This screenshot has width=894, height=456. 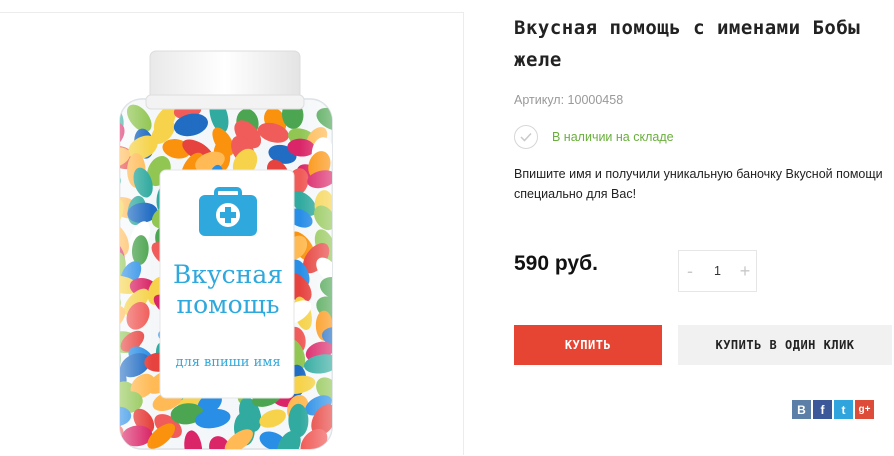 What do you see at coordinates (687, 44) in the screenshot?
I see `product-title: Вкусная помощь с именами Бобы желе` at bounding box center [687, 44].